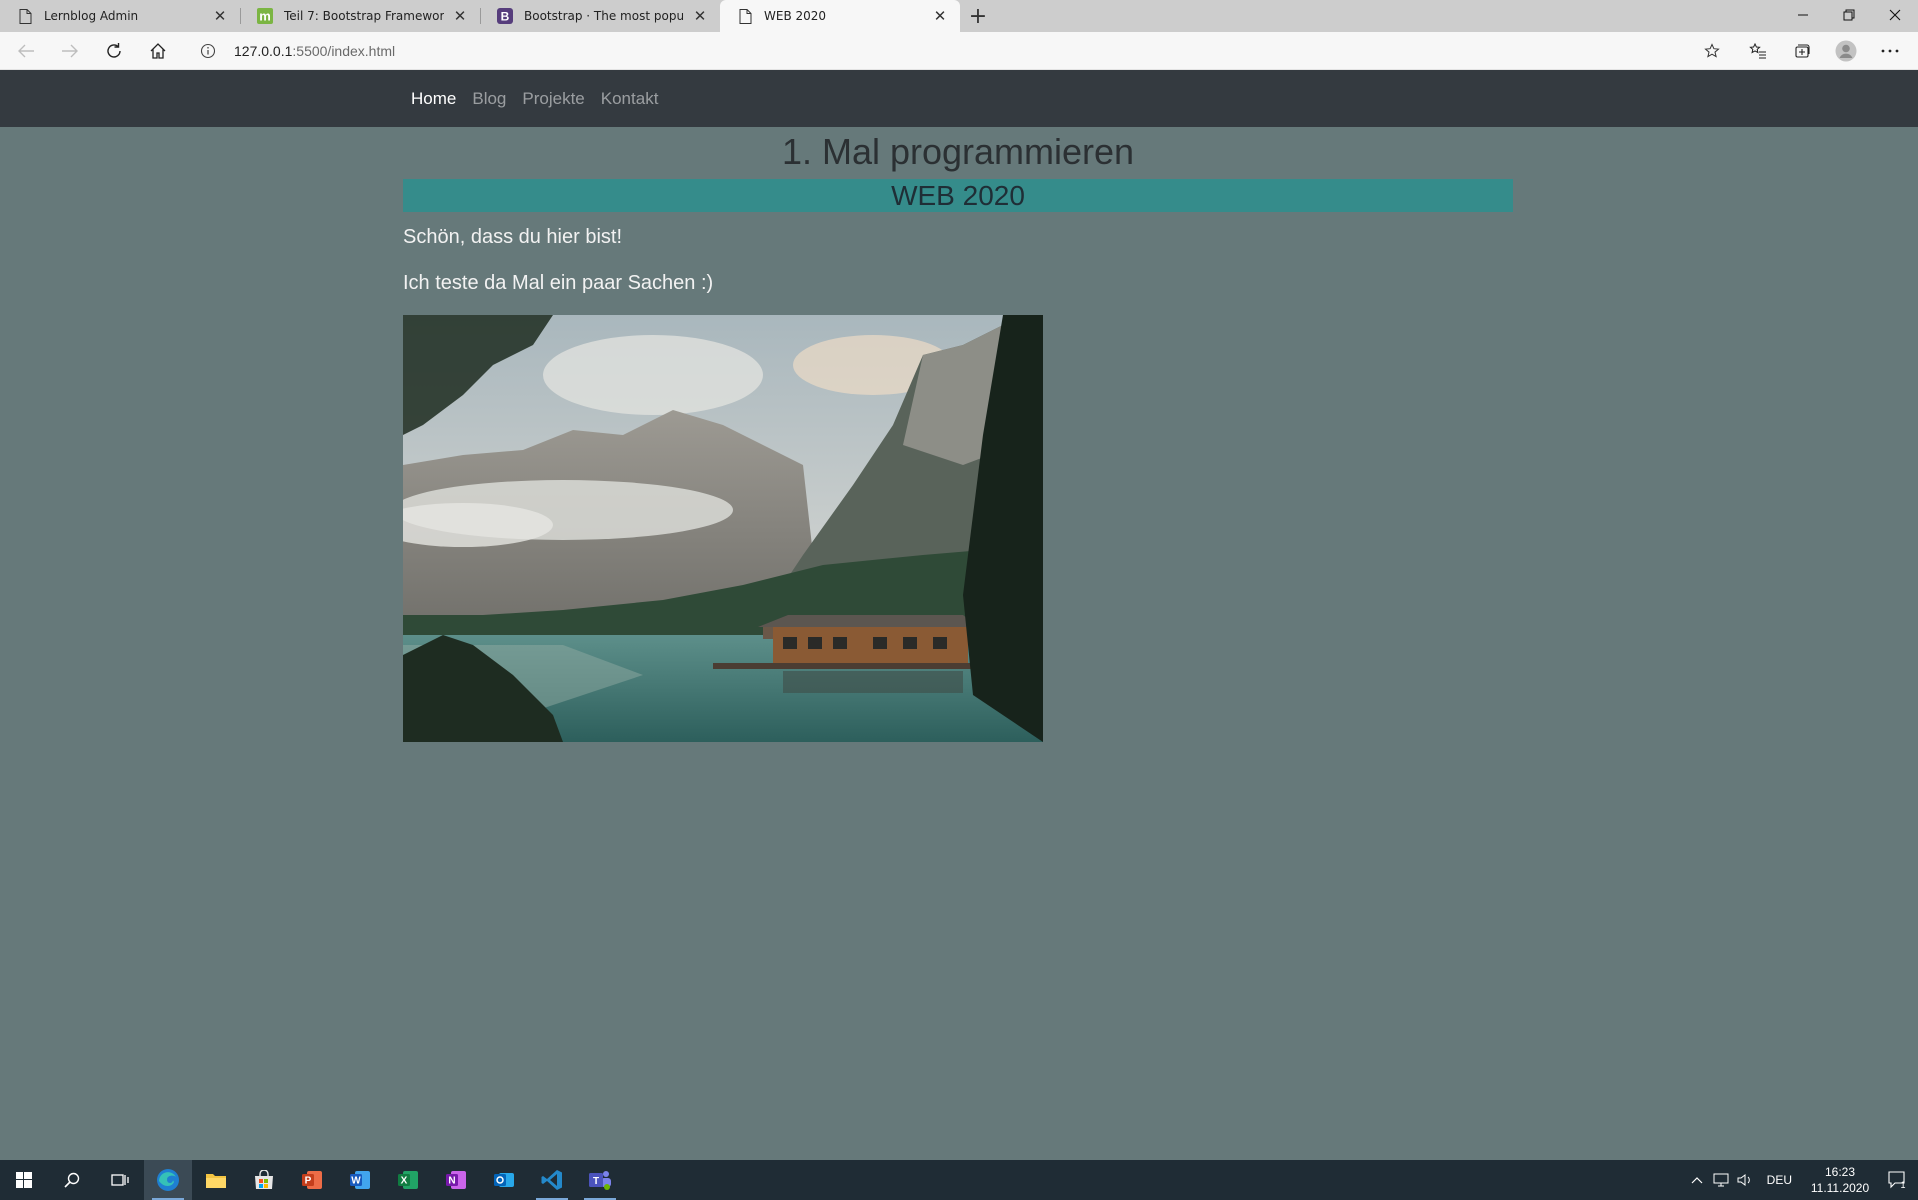 The width and height of the screenshot is (1918, 1200). I want to click on svg-text: N, so click(451, 1181).